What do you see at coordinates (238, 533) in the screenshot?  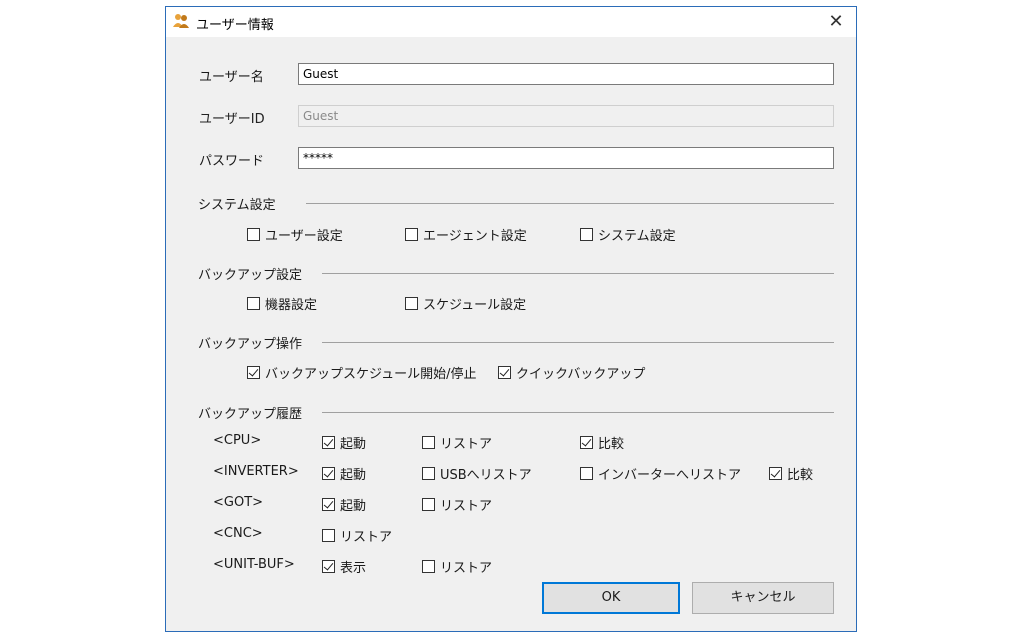 I see `history-row-label: <CNC>` at bounding box center [238, 533].